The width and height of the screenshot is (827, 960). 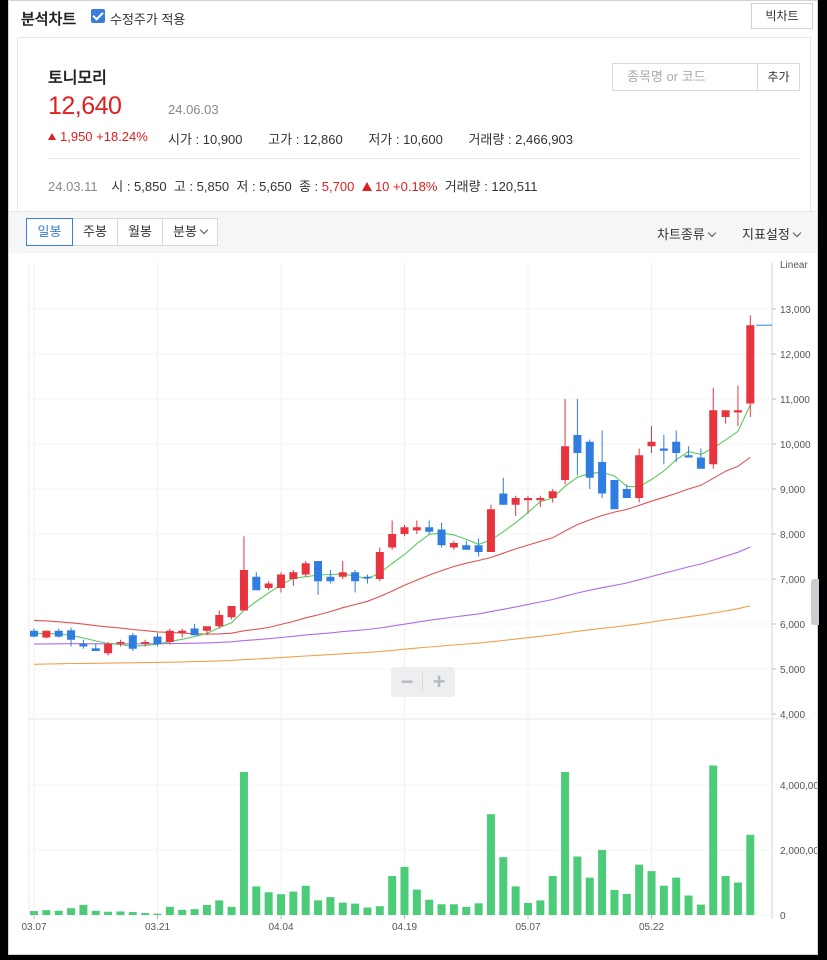 I want to click on period-tab-minute-label: 분봉, so click(x=185, y=231).